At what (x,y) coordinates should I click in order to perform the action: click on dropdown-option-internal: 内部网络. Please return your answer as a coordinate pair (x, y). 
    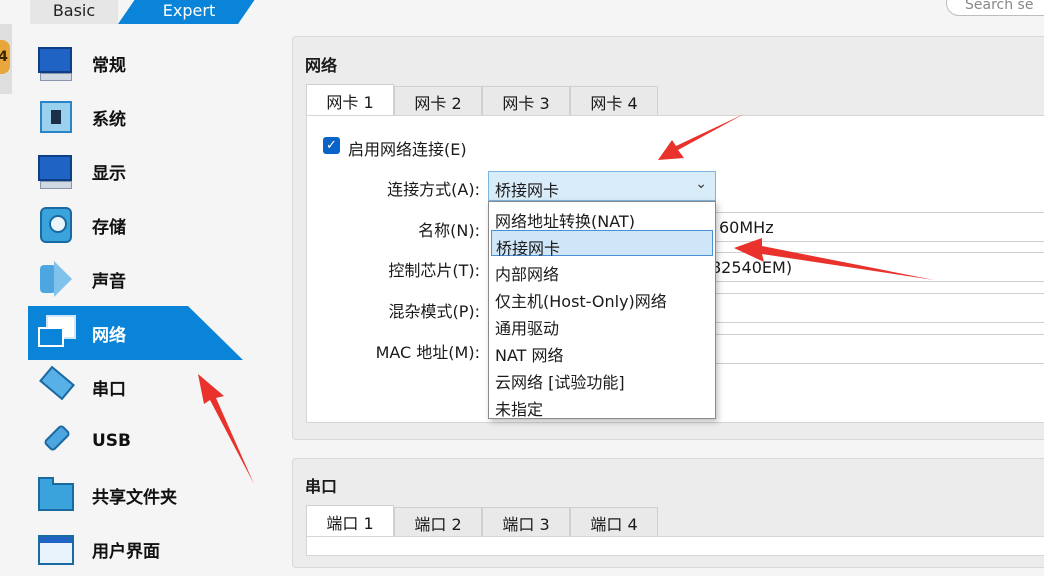
    Looking at the image, I should click on (602, 270).